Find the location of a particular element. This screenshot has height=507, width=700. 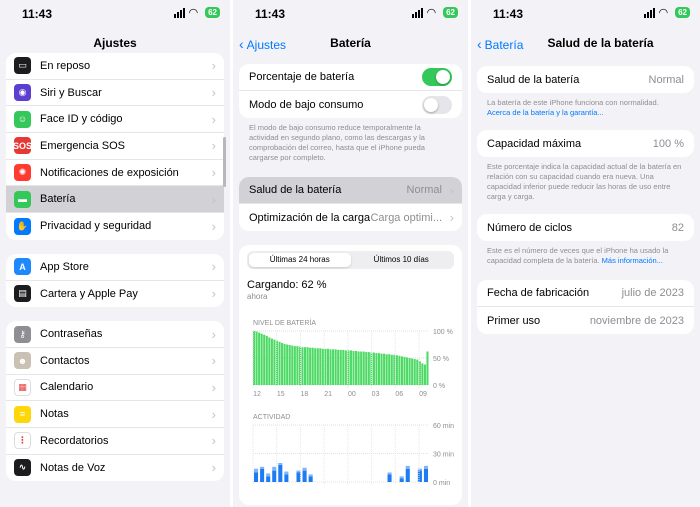

app-icon: SOS is located at coordinates (22, 146).